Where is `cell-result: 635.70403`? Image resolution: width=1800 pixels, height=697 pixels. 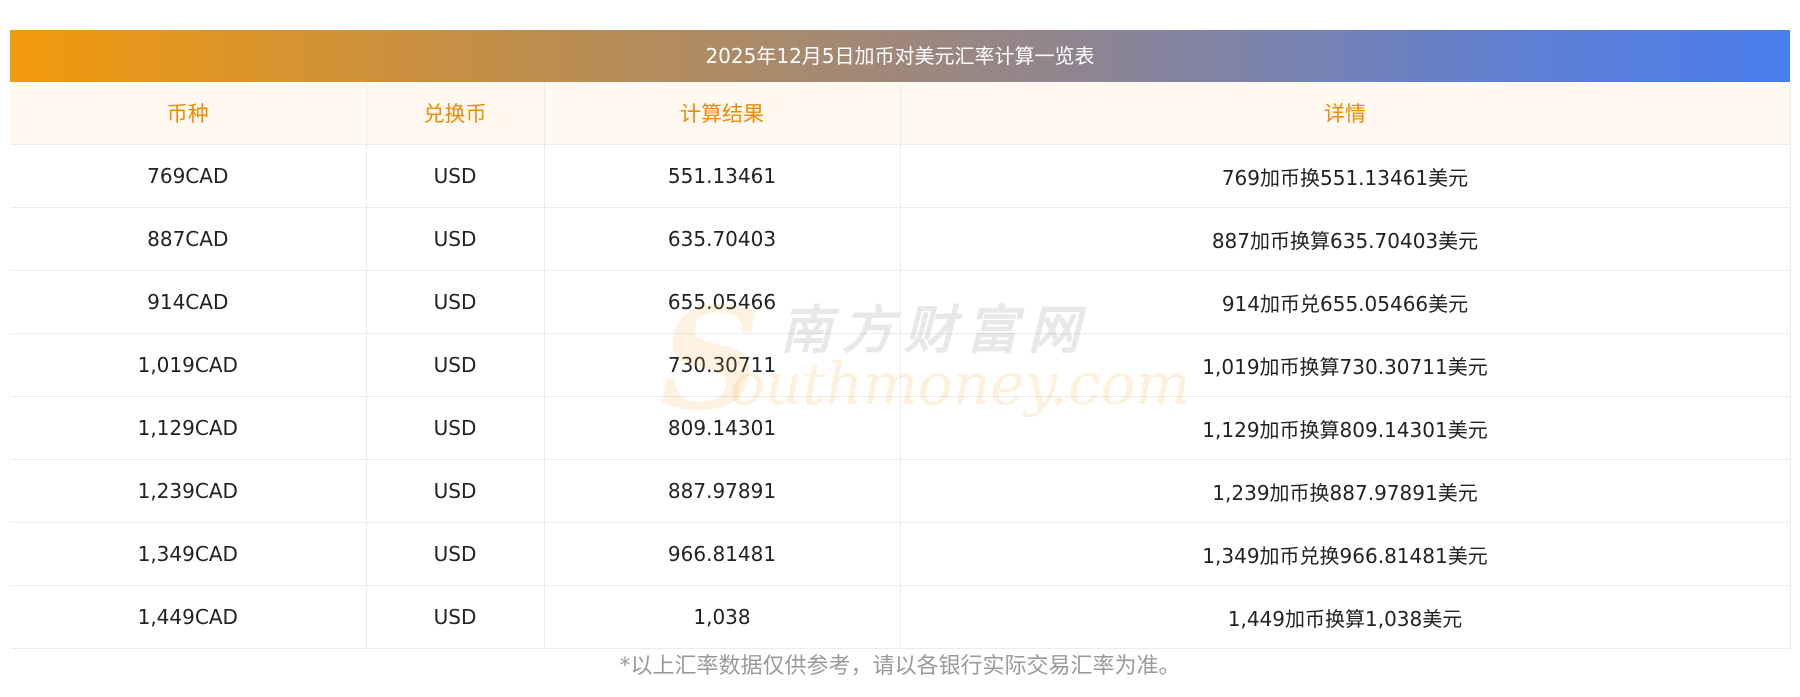
cell-result: 635.70403 is located at coordinates (721, 239).